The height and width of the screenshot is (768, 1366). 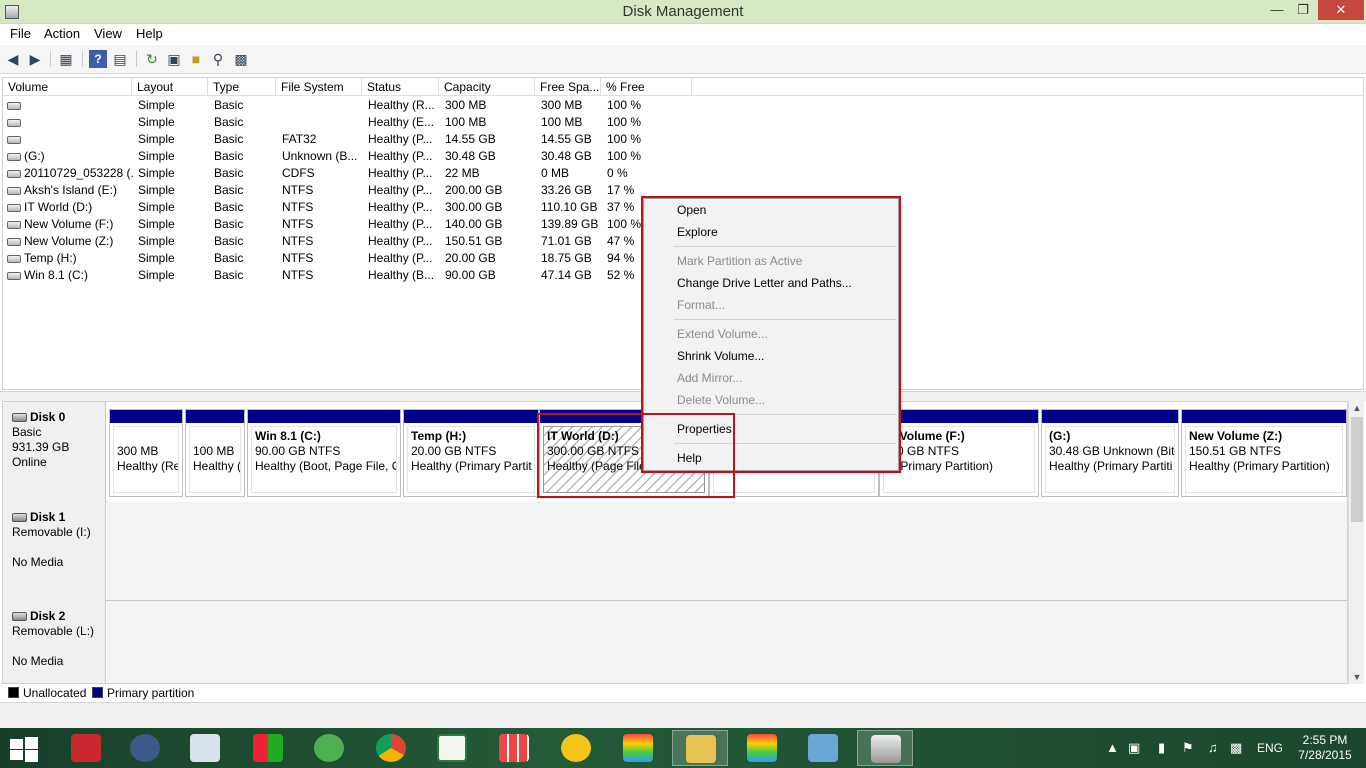 I want to click on menu-file: File, so click(x=20, y=33).